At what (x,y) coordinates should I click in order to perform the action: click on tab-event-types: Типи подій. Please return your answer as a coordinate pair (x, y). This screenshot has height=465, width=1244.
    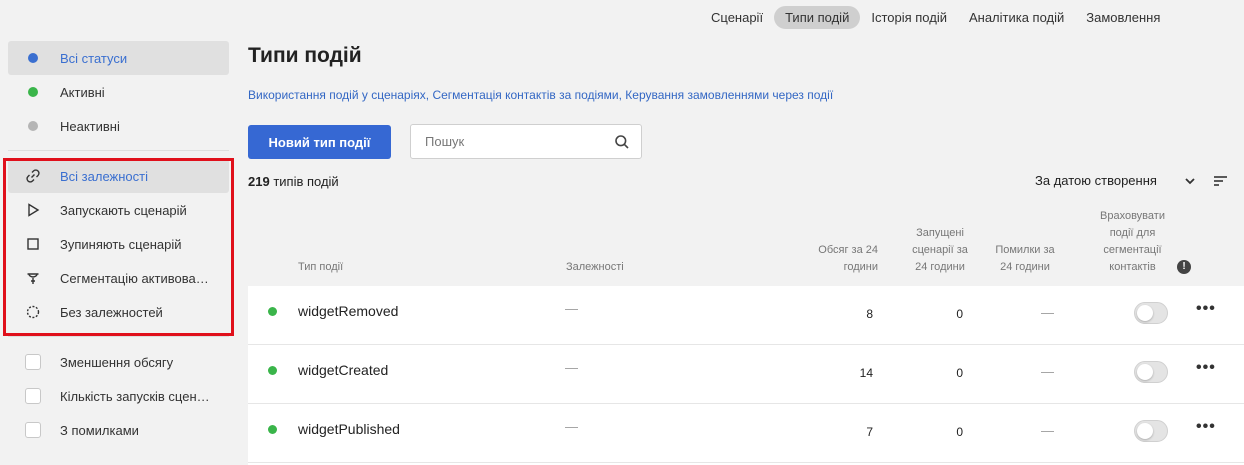
    Looking at the image, I should click on (817, 17).